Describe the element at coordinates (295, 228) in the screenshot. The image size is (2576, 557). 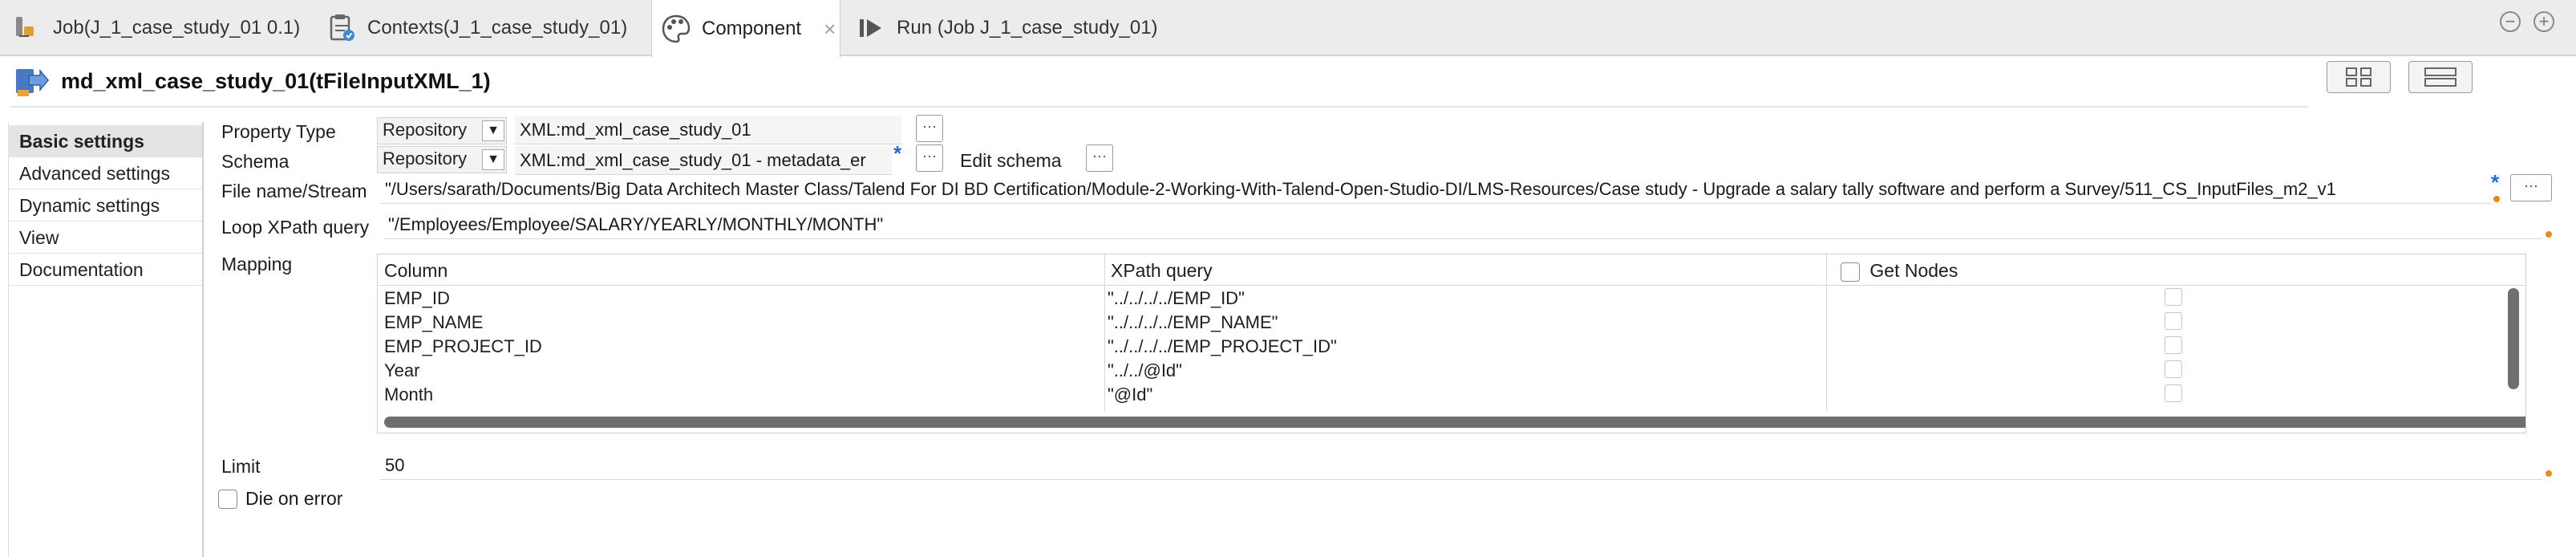
I see `loop-xpath-label: Loop XPath query` at that location.